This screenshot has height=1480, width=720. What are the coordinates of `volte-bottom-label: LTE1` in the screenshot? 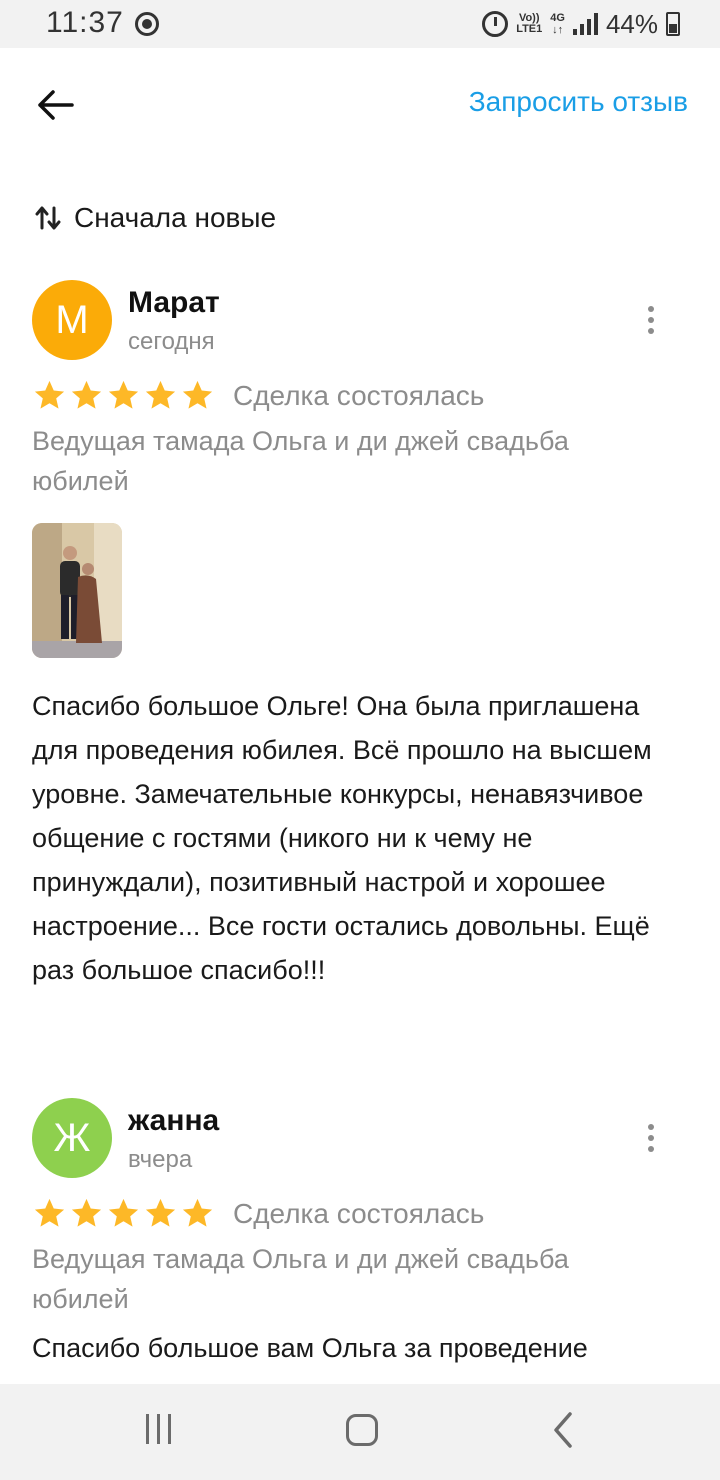 It's located at (529, 29).